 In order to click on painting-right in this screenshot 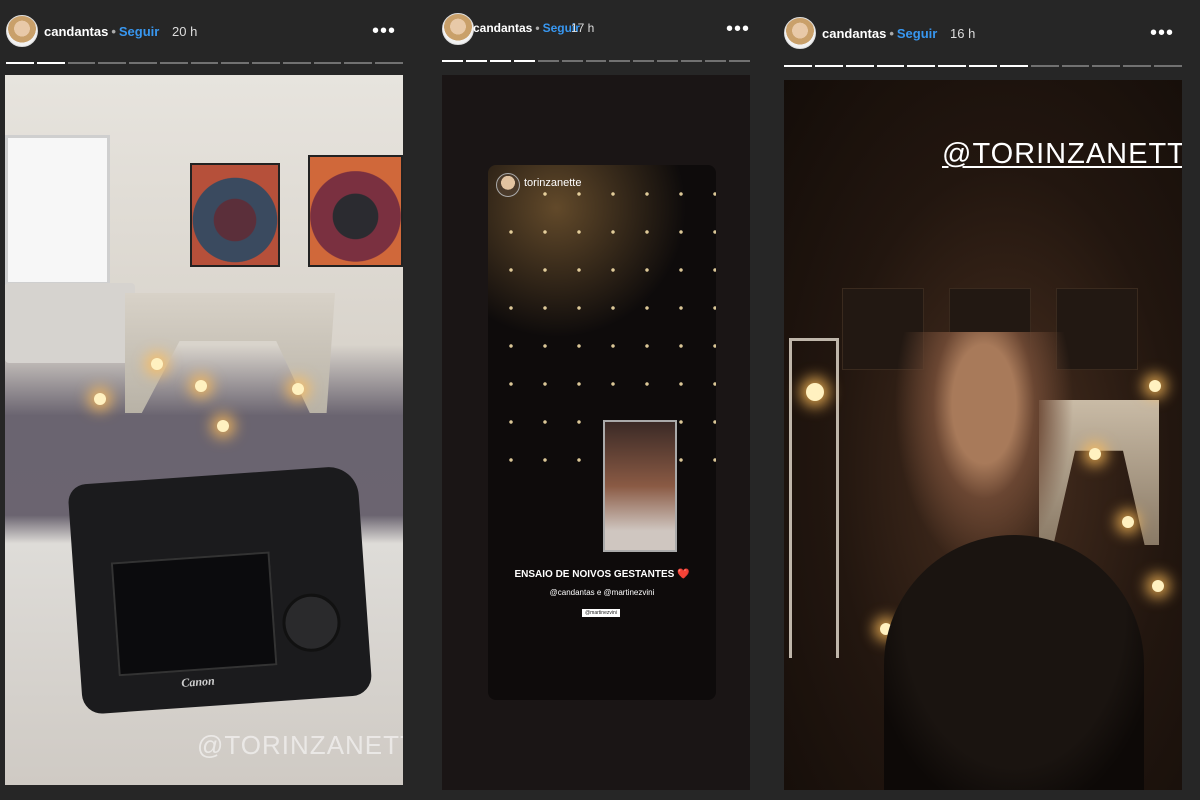, I will do `click(355, 211)`.